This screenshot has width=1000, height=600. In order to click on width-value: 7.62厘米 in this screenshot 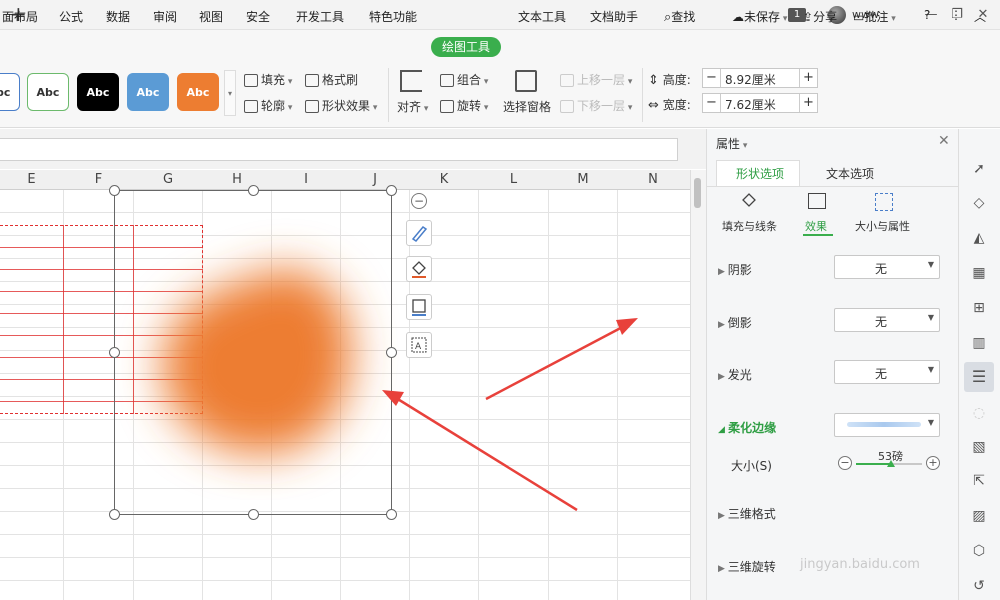, I will do `click(750, 104)`.